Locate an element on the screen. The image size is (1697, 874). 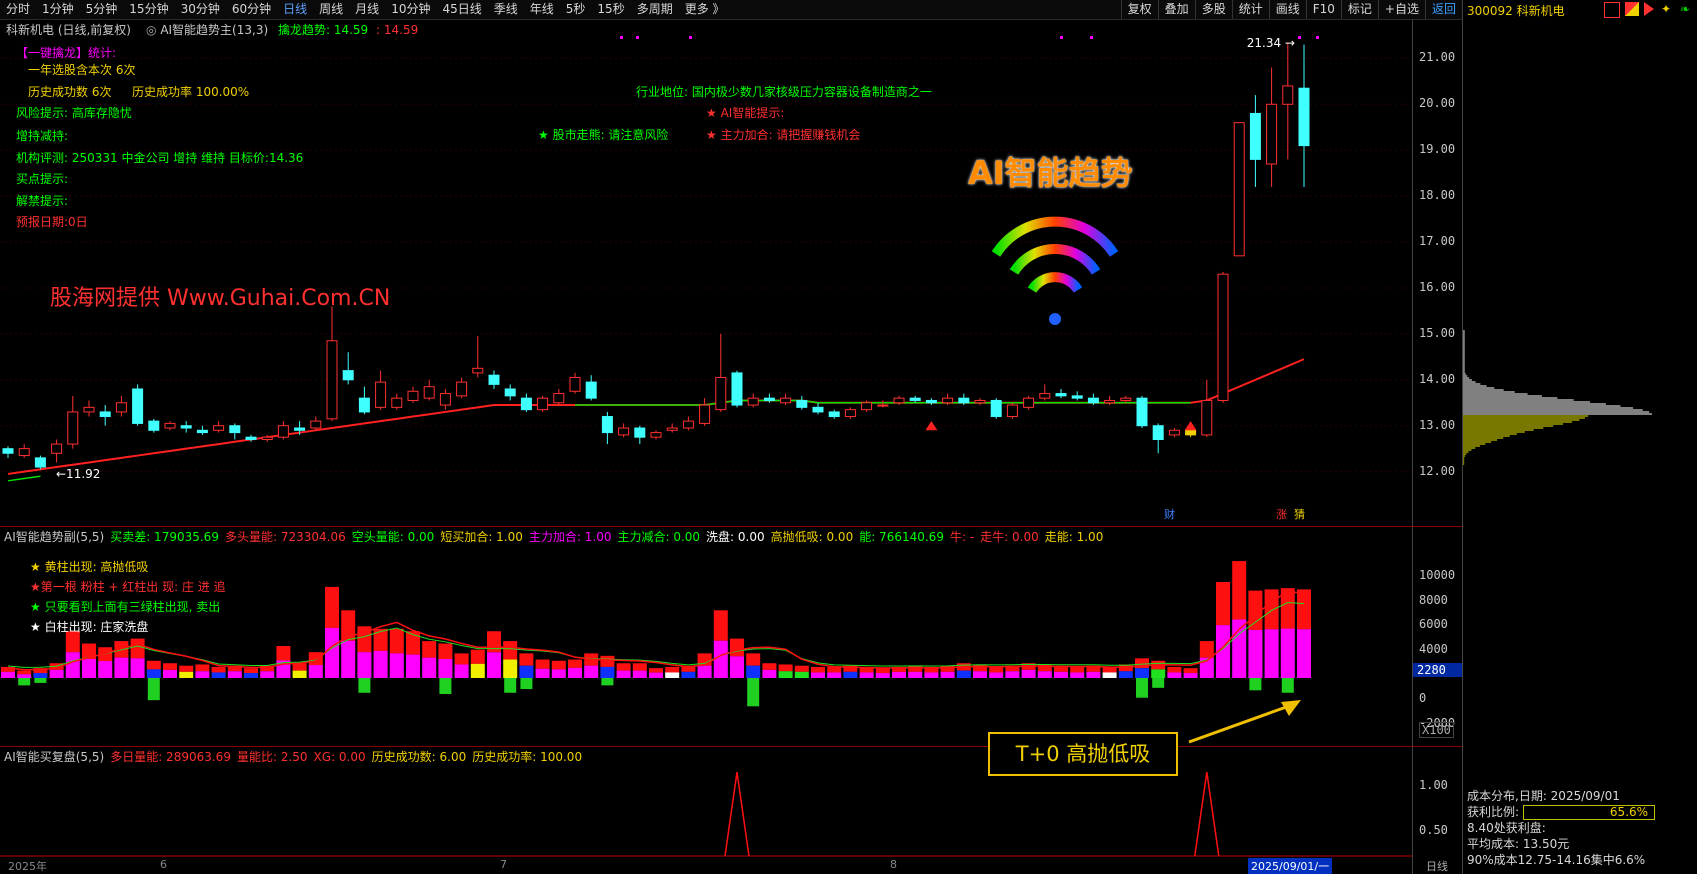
volume-tick: 6000 is located at coordinates (1433, 624).